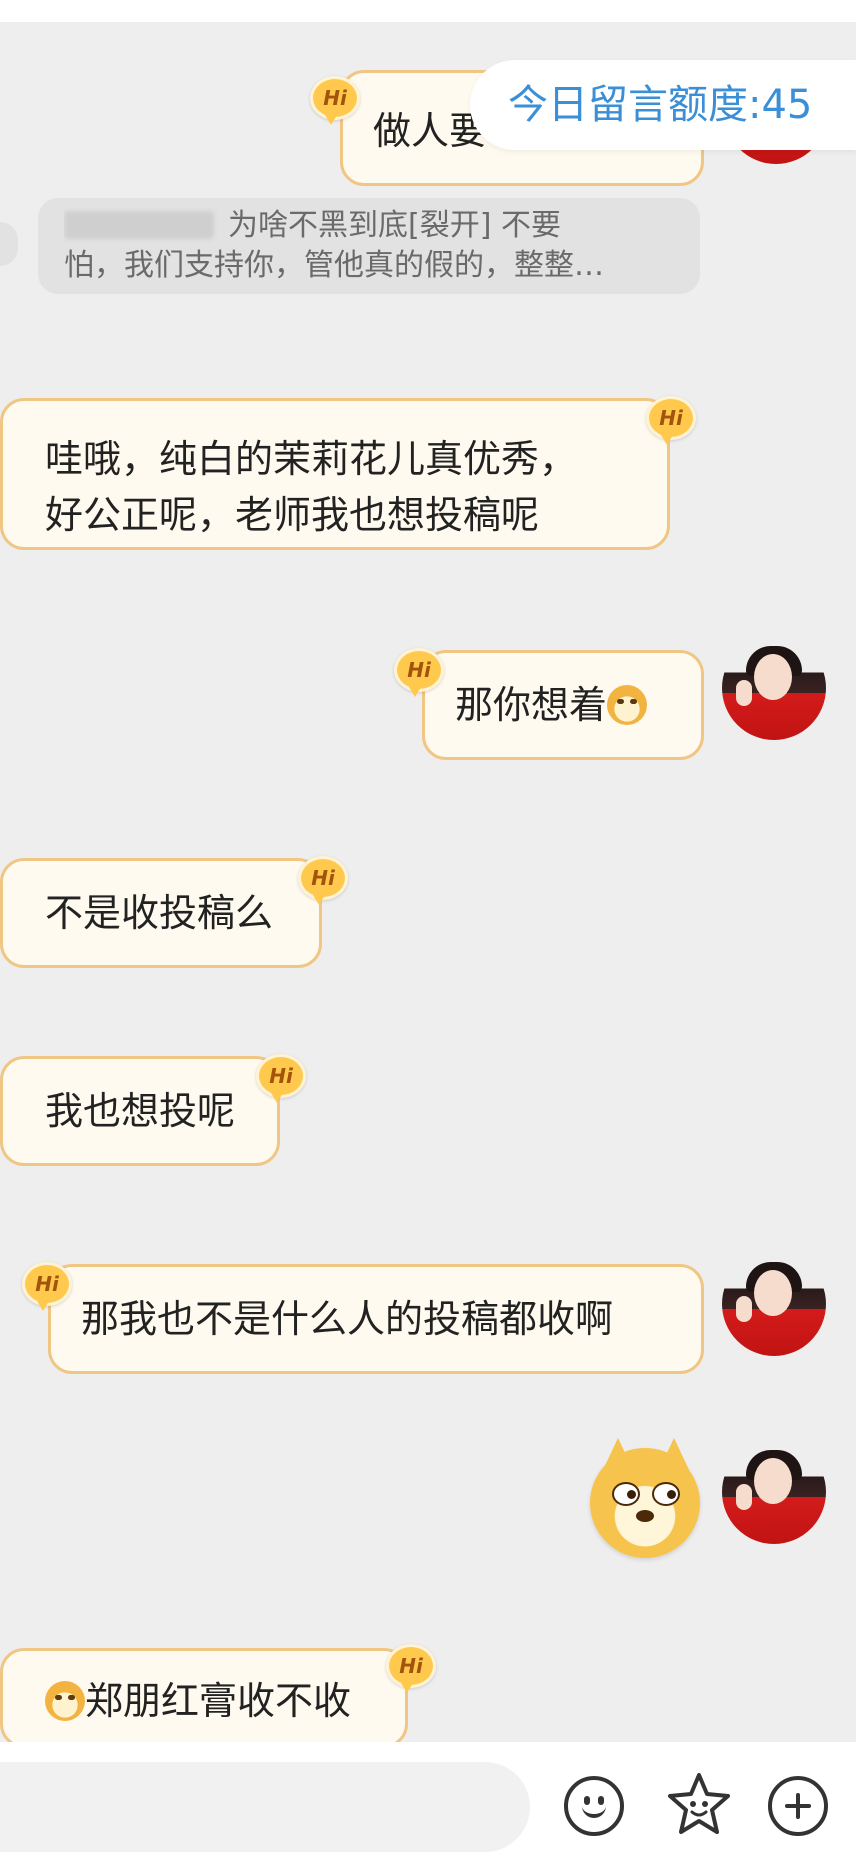  I want to click on message-text: 那我也不是什么人的投稿都收啊, so click(347, 1319).